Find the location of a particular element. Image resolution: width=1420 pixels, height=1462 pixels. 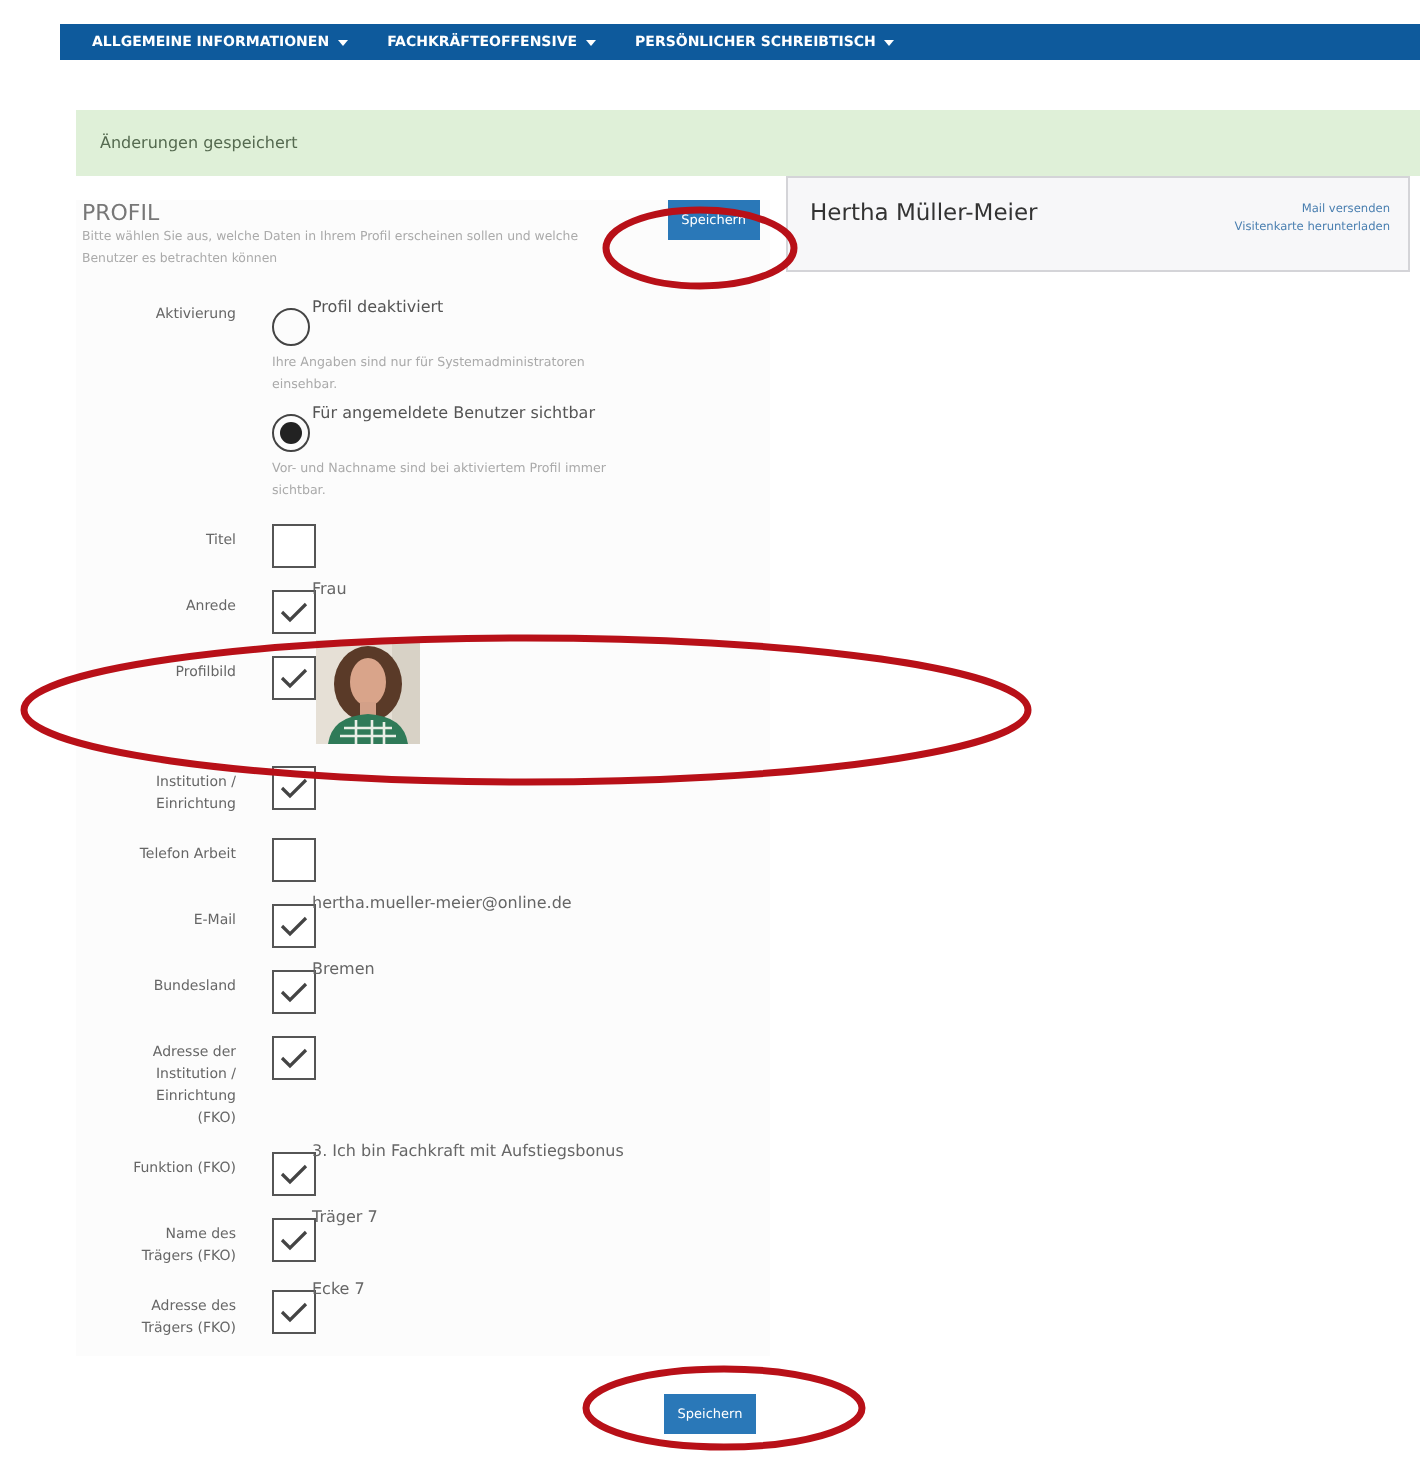

alert-text: Änderungen gespeichert is located at coordinates (199, 143).